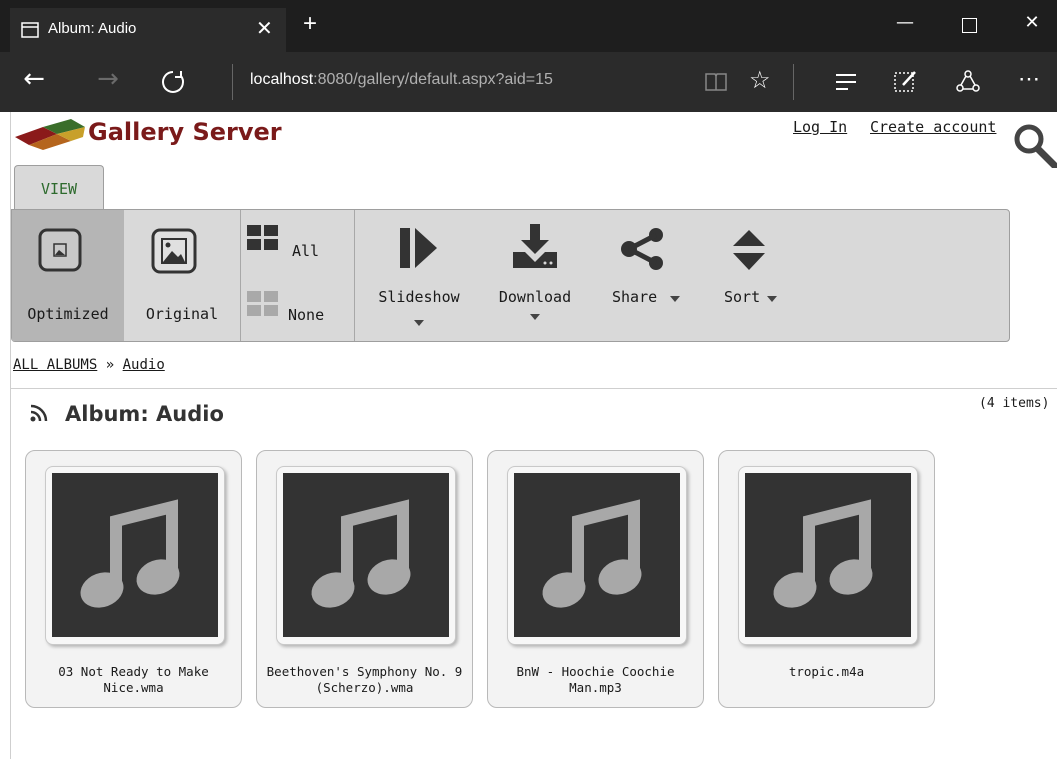 Image resolution: width=1057 pixels, height=759 pixels. Describe the element at coordinates (419, 323) in the screenshot. I see `slideshow-caret-icon` at that location.